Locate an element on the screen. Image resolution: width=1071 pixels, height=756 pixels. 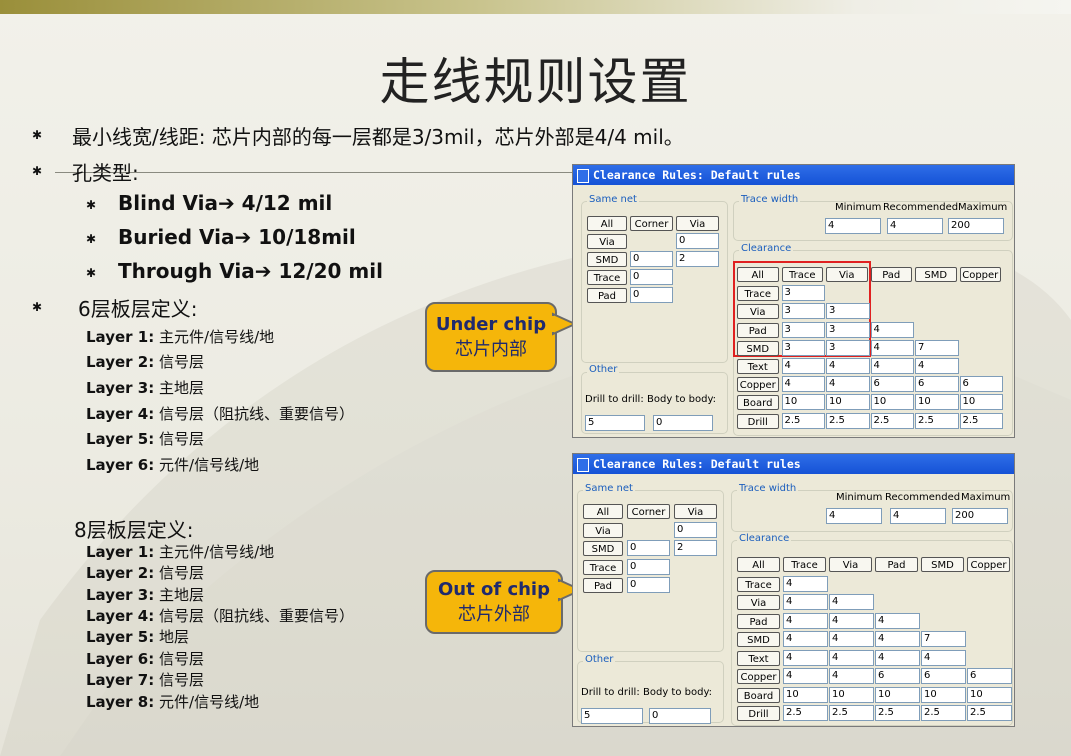
clearance-cell: 7 is located at coordinates (943, 639).